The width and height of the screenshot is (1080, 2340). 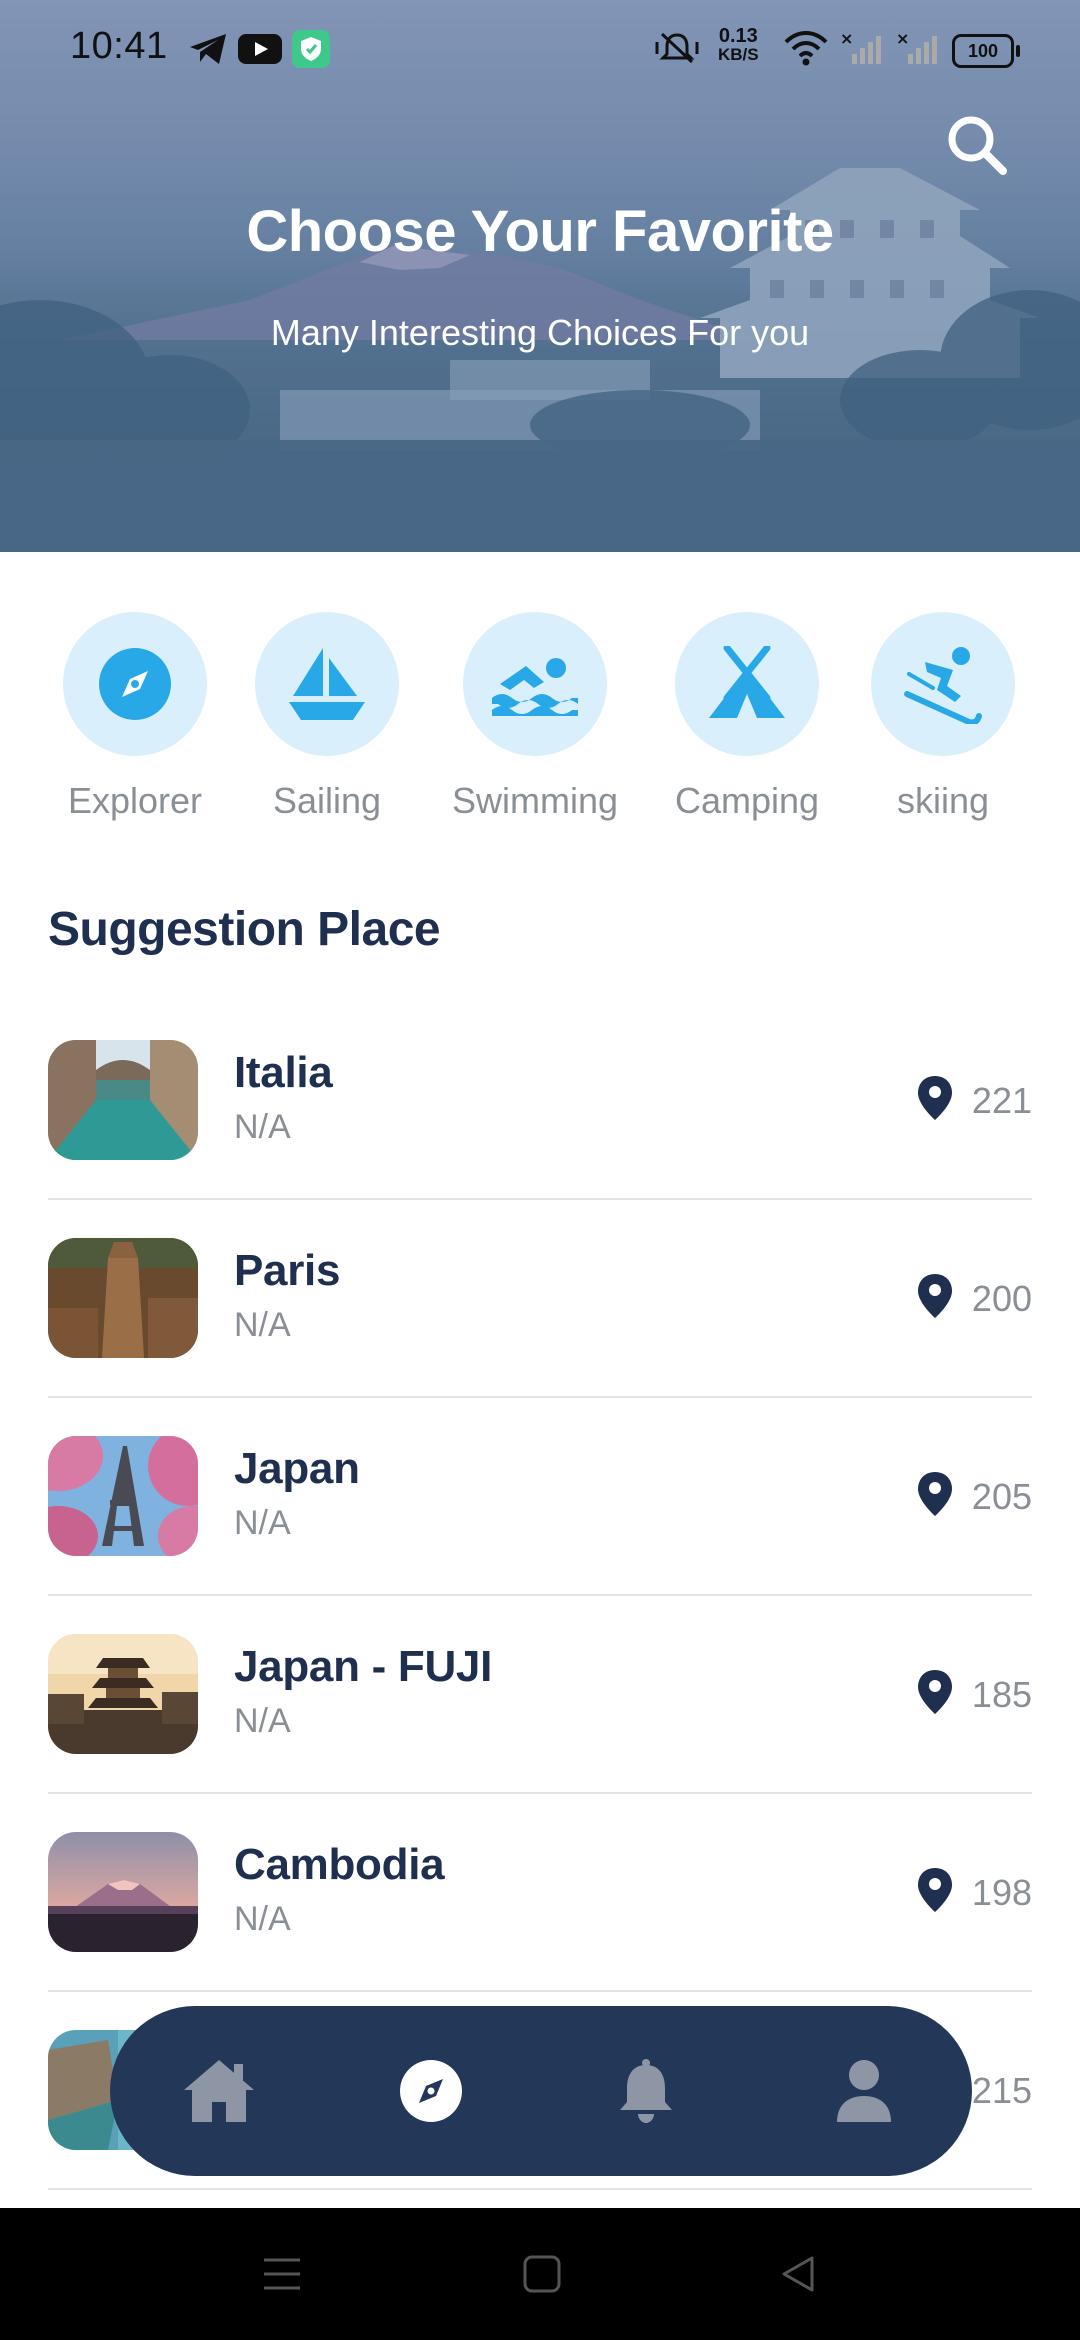 What do you see at coordinates (363, 1666) in the screenshot?
I see `place-name: Japan - FUJI` at bounding box center [363, 1666].